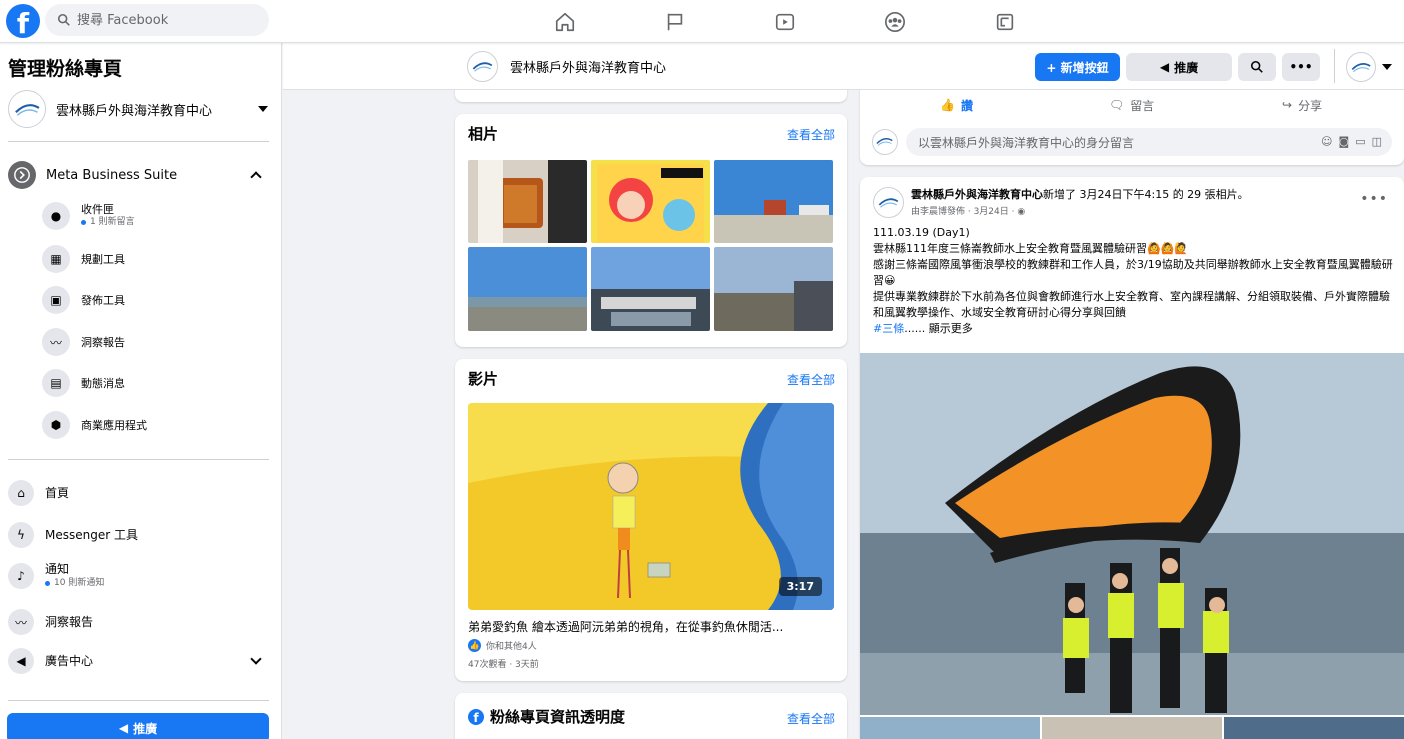  What do you see at coordinates (1132, 126) in the screenshot?
I see `post-action-bar: 👍 讚 🗨 留言 ↪ 分享 以雲林縣戶外與海洋教育中心的身分留言 ☺ ◙ ▭ ◫` at bounding box center [1132, 126].